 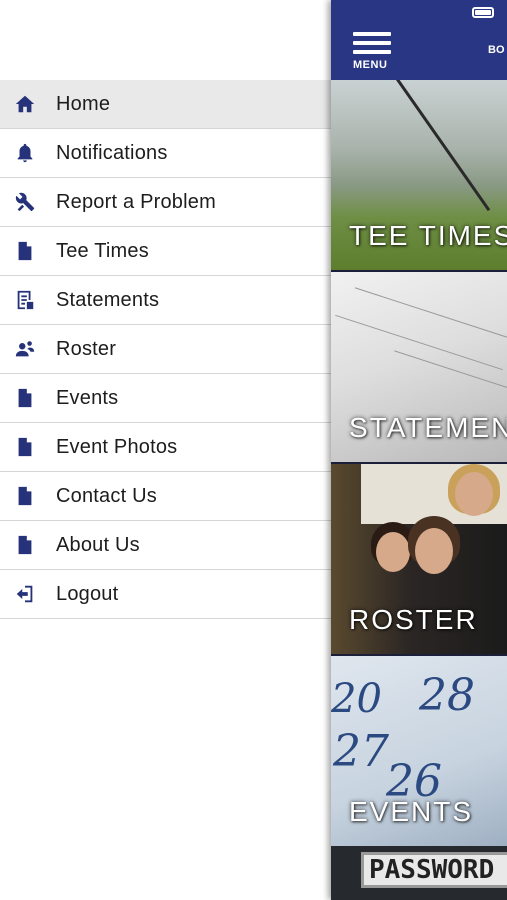 I want to click on home-icon, so click(x=25, y=104).